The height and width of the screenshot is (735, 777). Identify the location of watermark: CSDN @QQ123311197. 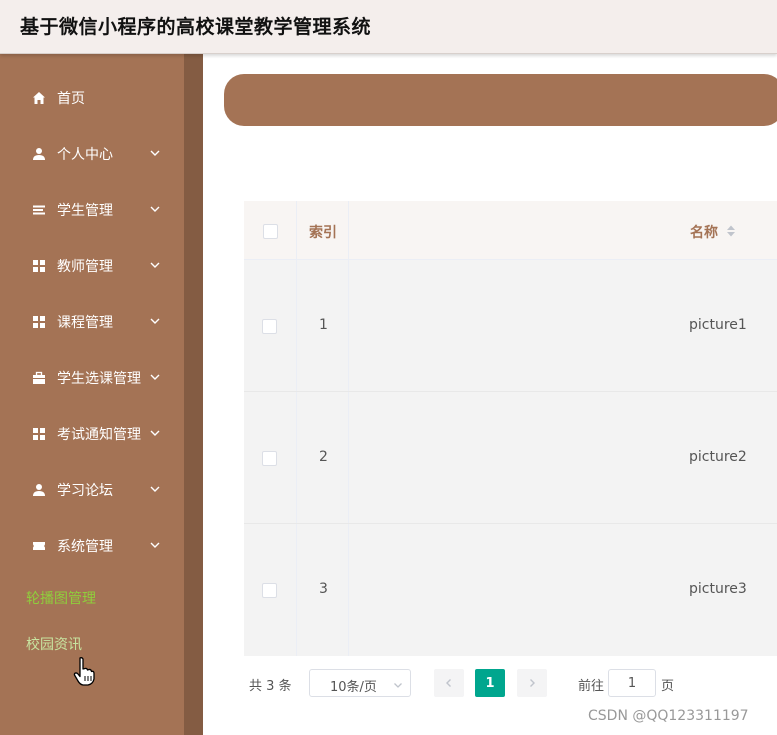
(668, 716).